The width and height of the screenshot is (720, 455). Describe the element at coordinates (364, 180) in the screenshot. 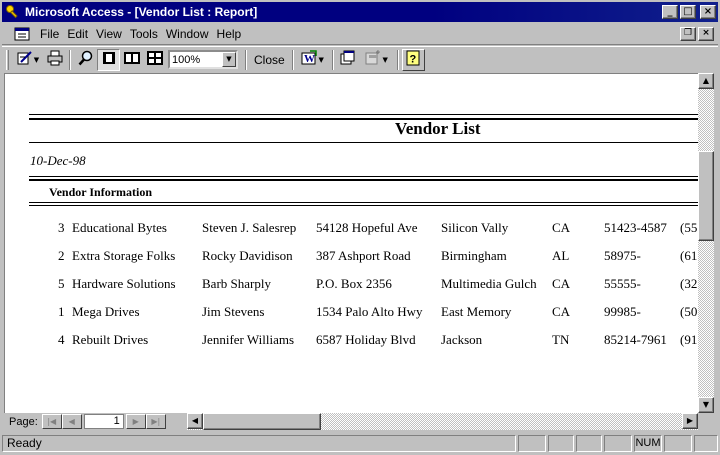

I see `section-rule-thick` at that location.